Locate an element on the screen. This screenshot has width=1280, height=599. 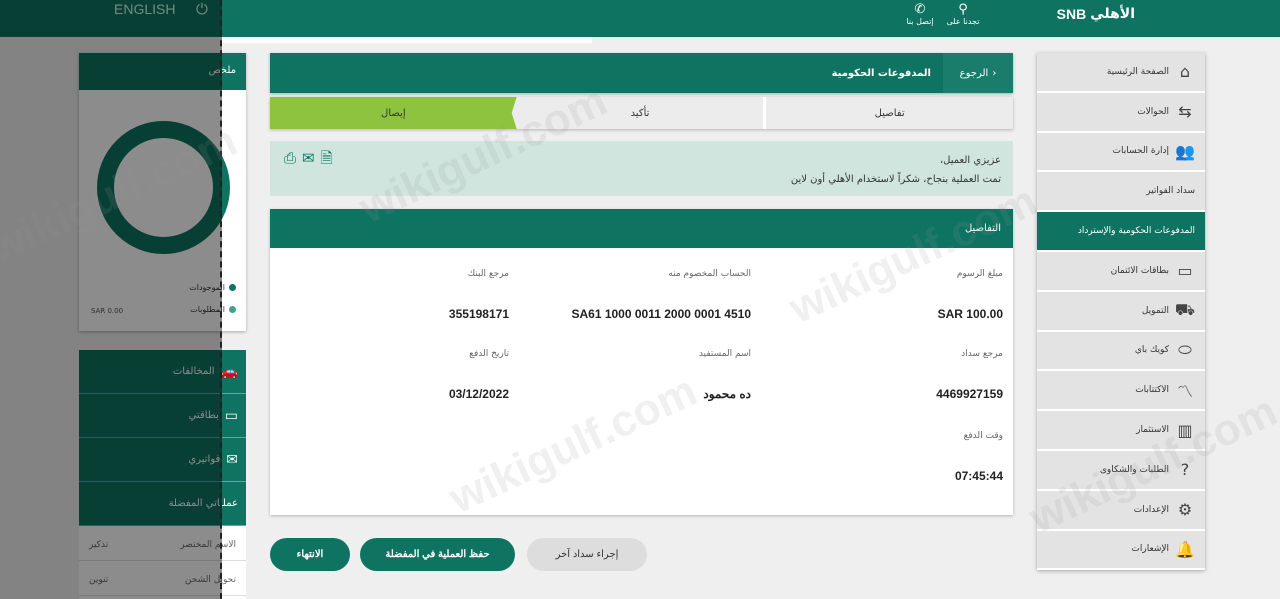
sidebar-item-label: الإشعارات is located at coordinates (1150, 549).